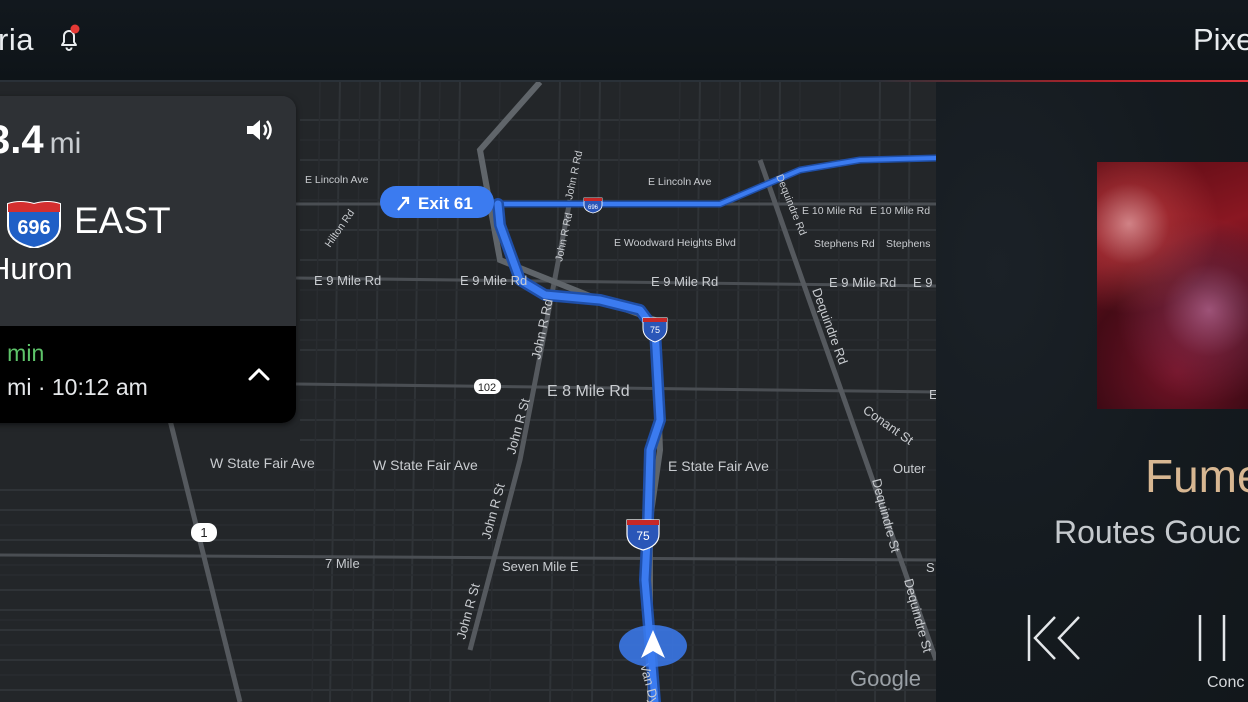 The image size is (1248, 702). What do you see at coordinates (886, 516) in the screenshot?
I see `label-dequindre-st: Dequindre St` at bounding box center [886, 516].